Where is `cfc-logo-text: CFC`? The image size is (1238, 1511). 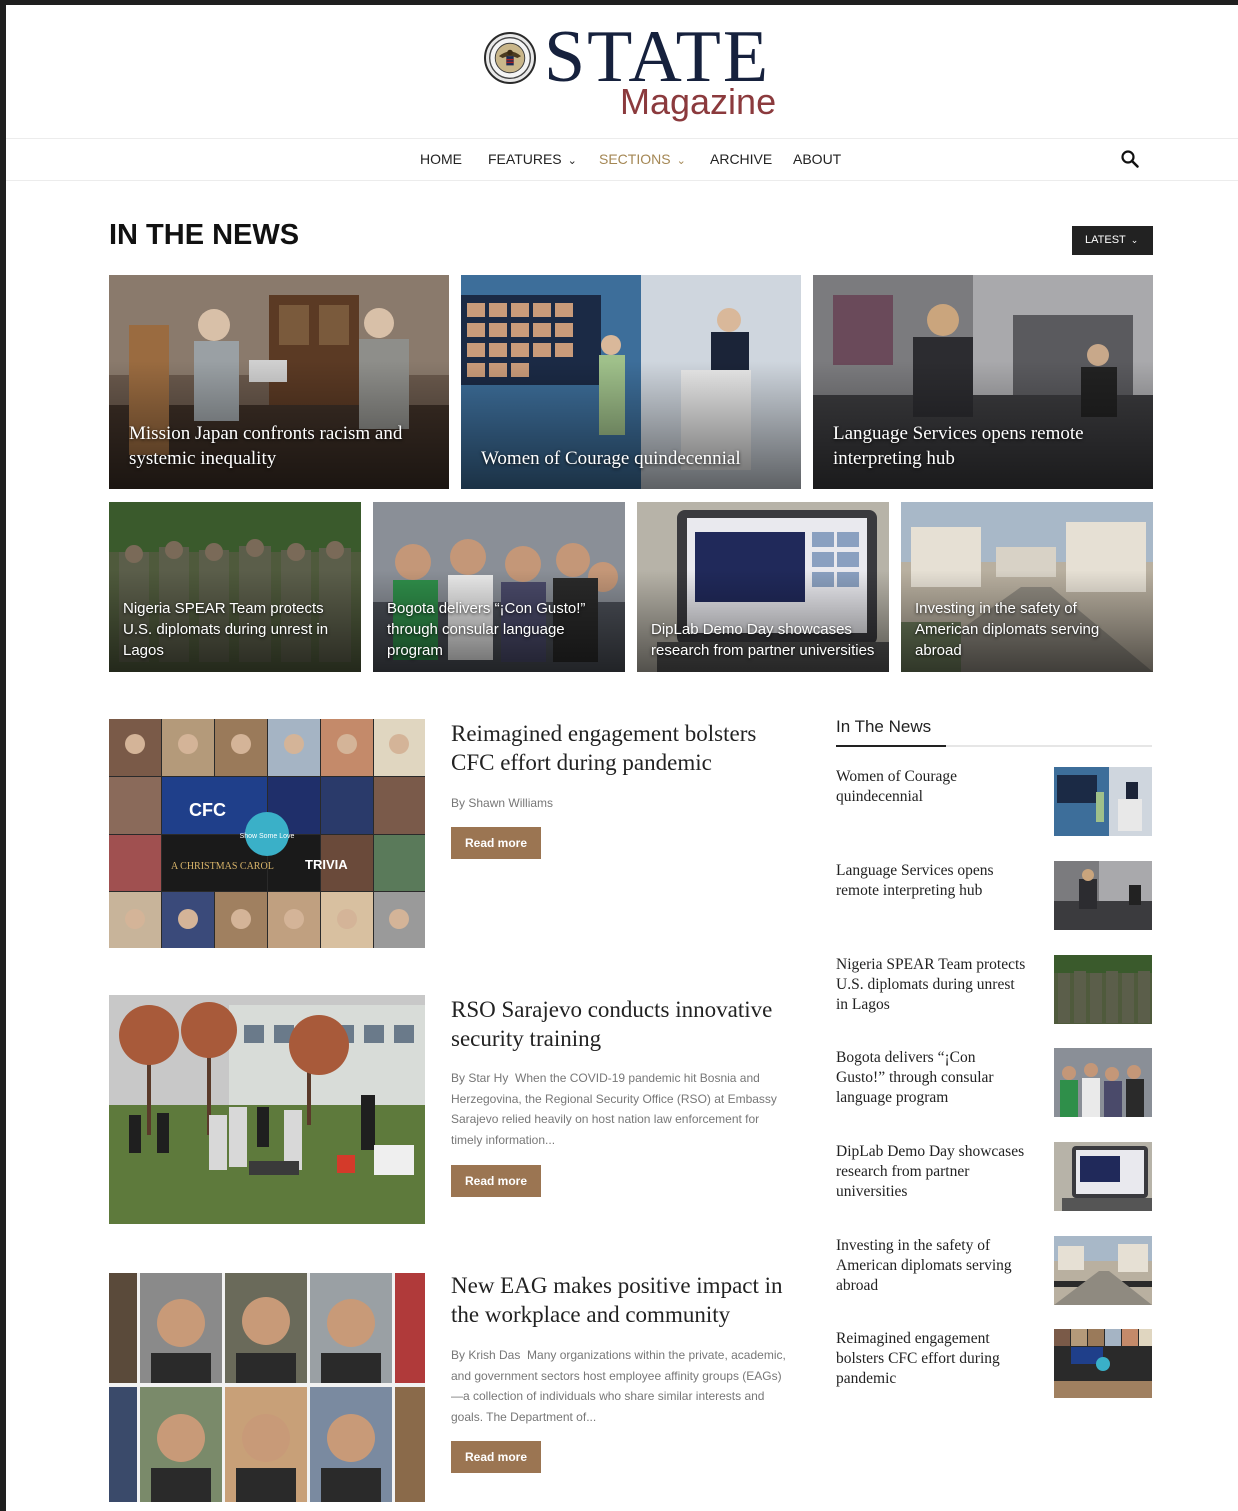 cfc-logo-text: CFC is located at coordinates (207, 810).